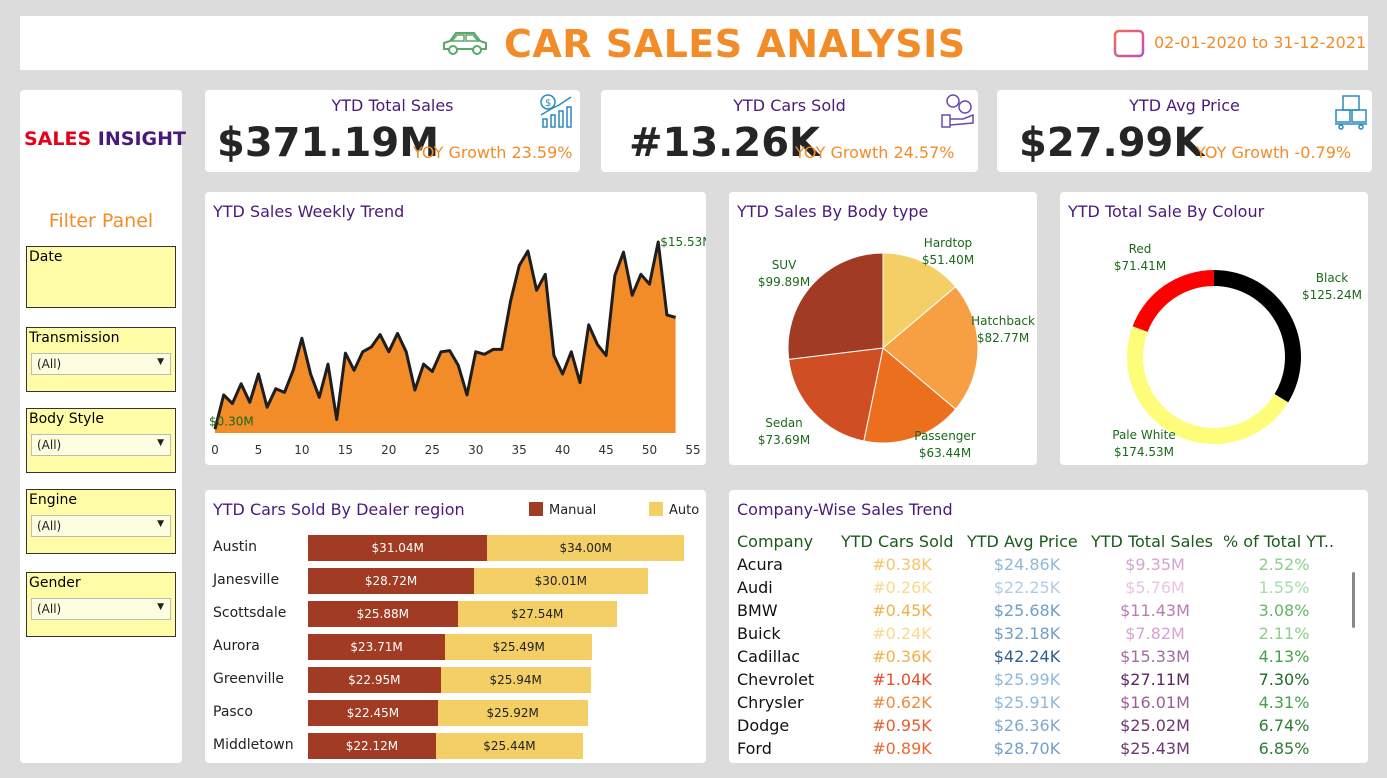 Image resolution: width=1387 pixels, height=778 pixels. What do you see at coordinates (101, 445) in the screenshot?
I see `body-style-dropdown: (All) ▼` at bounding box center [101, 445].